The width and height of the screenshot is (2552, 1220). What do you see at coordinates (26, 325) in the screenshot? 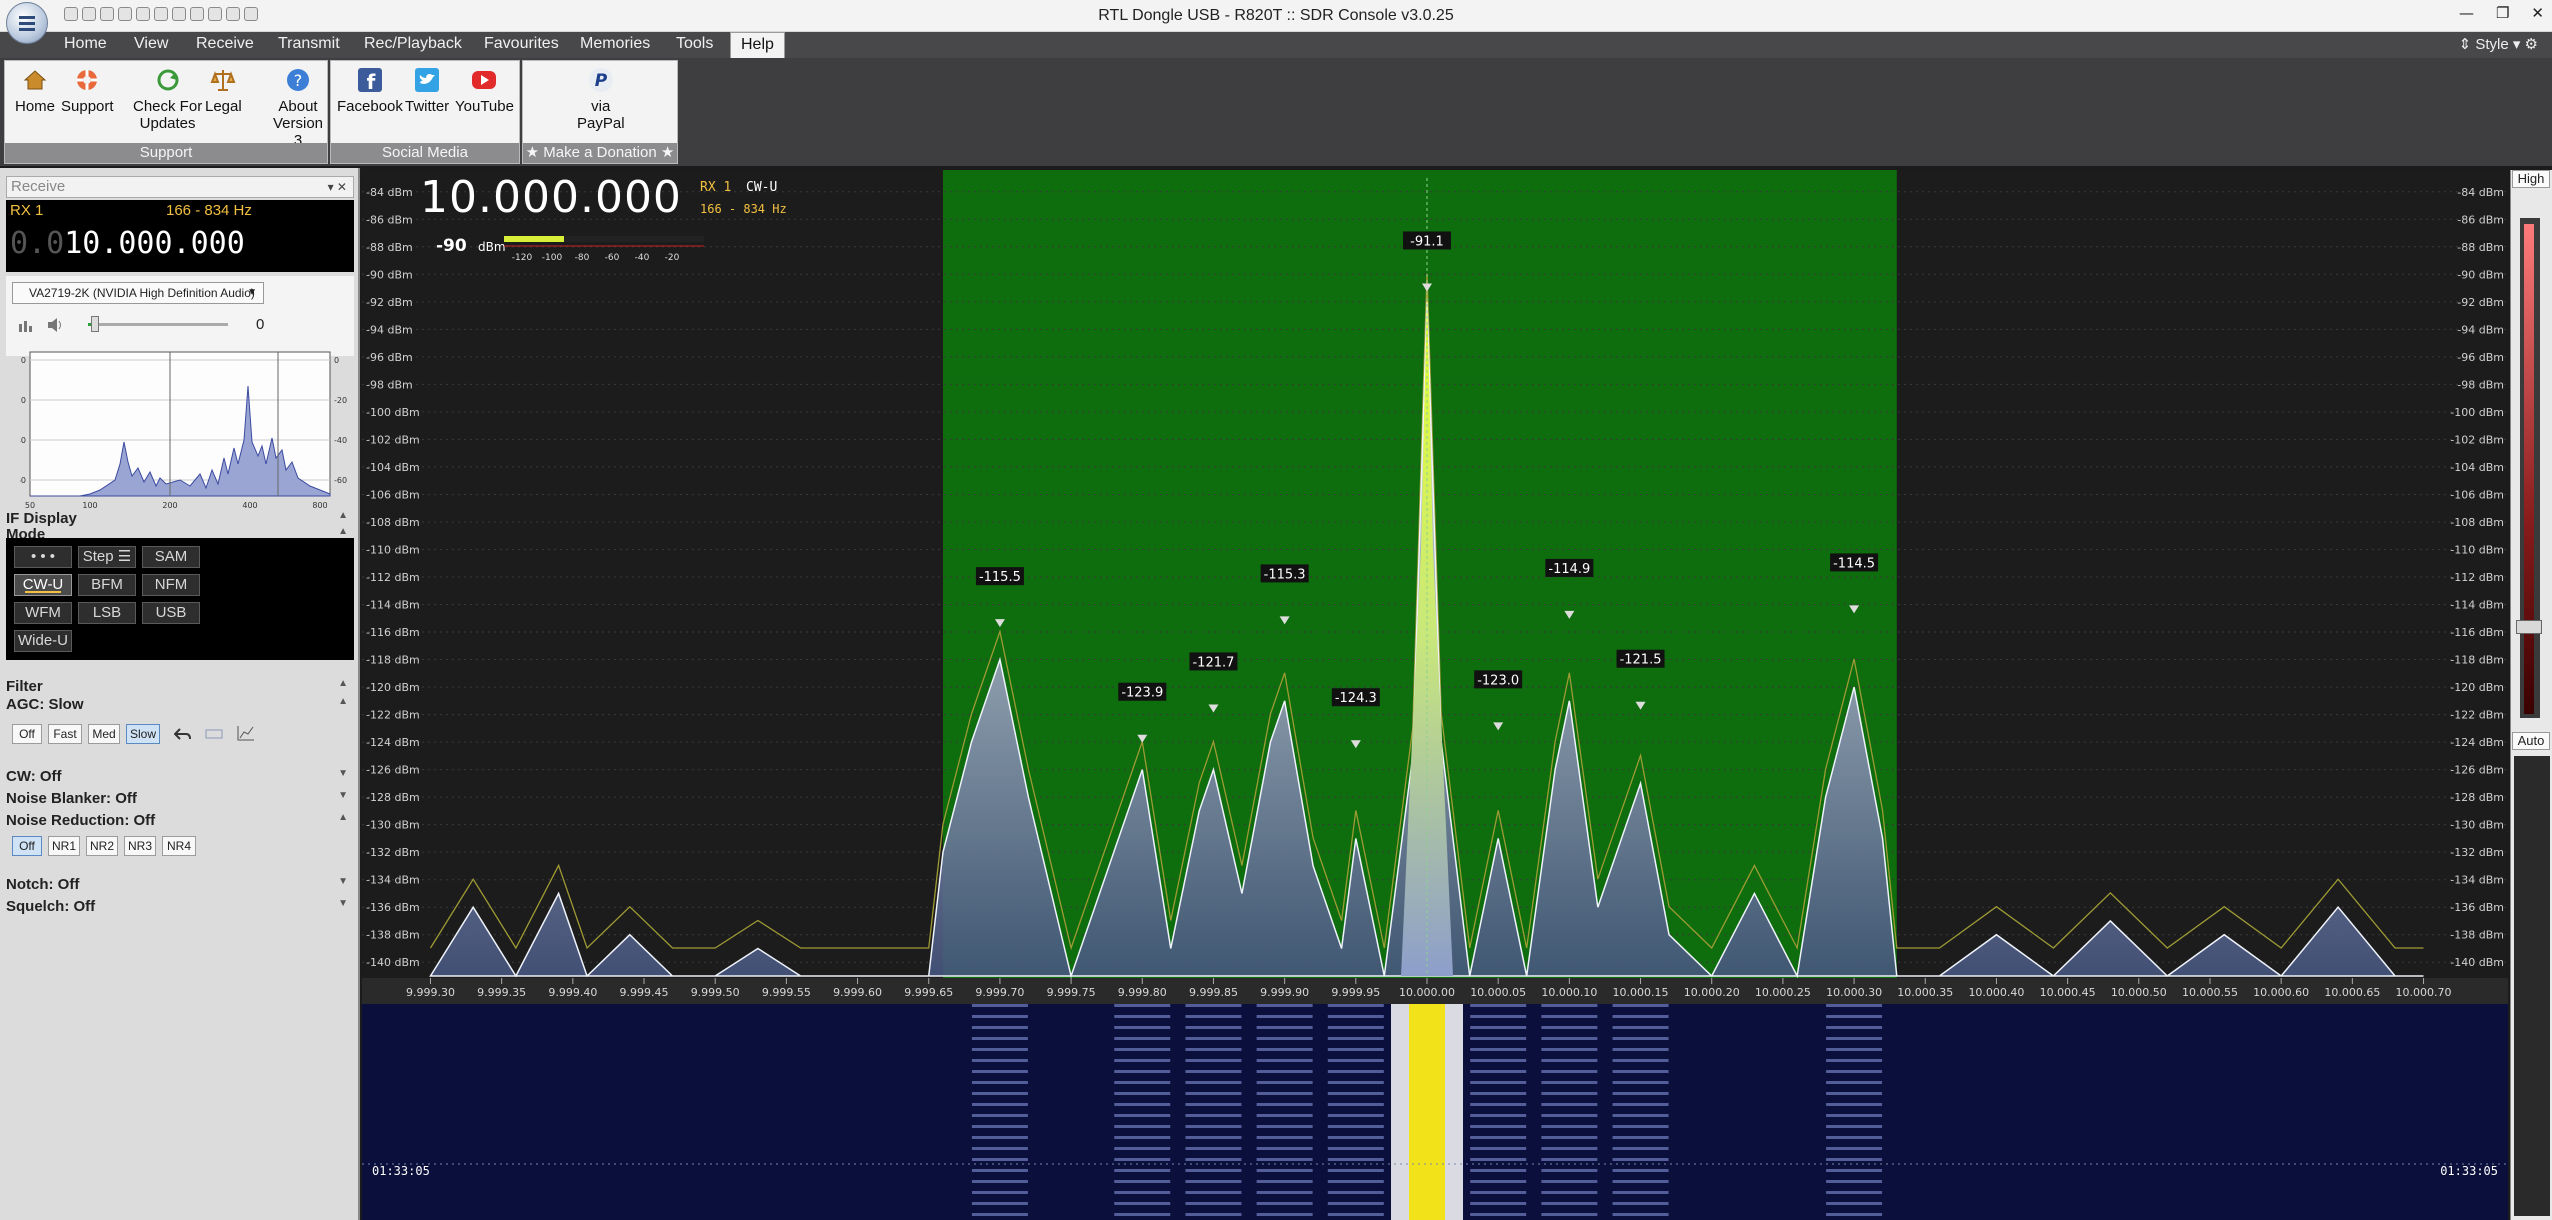
I see `equalizer-icon` at bounding box center [26, 325].